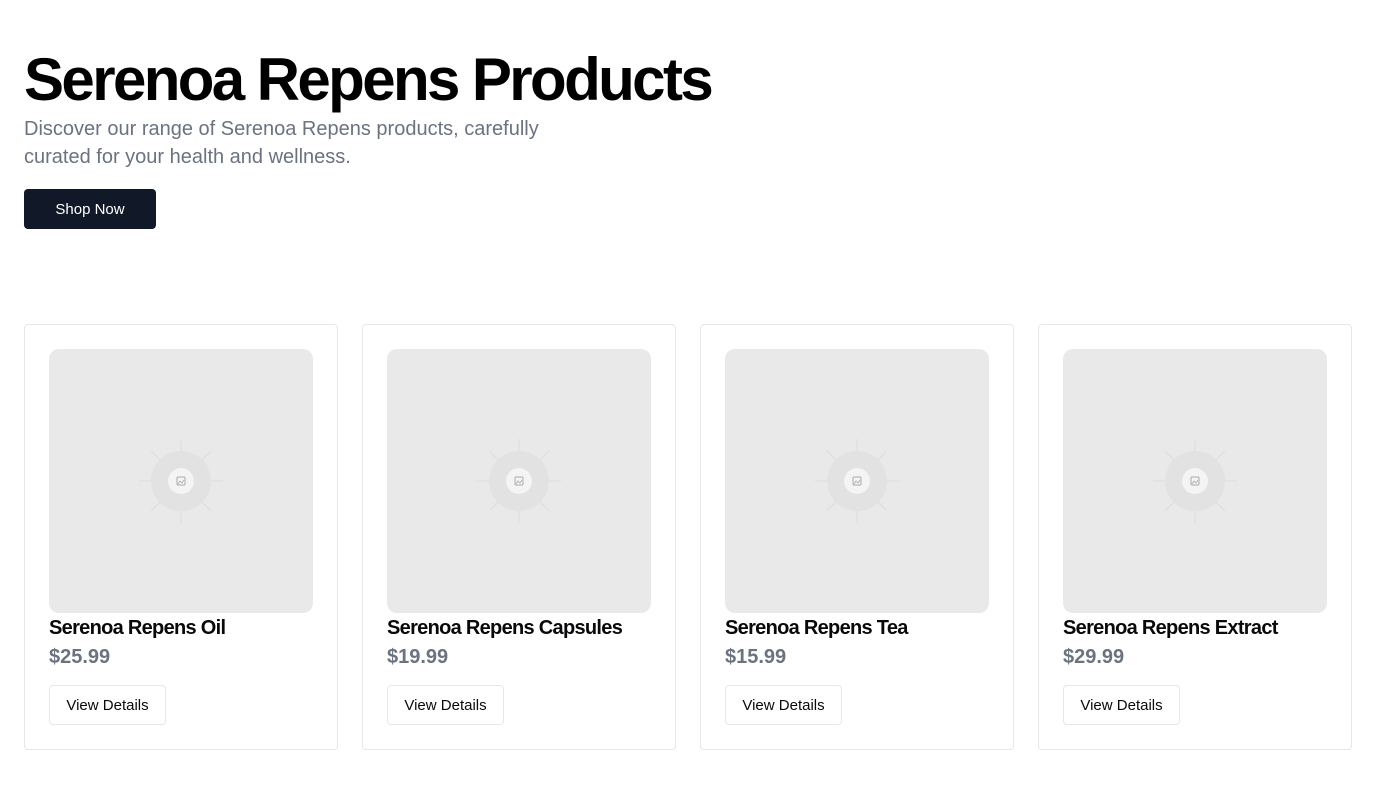 The width and height of the screenshot is (1376, 798). What do you see at coordinates (90, 209) in the screenshot?
I see `shop-now-button: Shop Now` at bounding box center [90, 209].